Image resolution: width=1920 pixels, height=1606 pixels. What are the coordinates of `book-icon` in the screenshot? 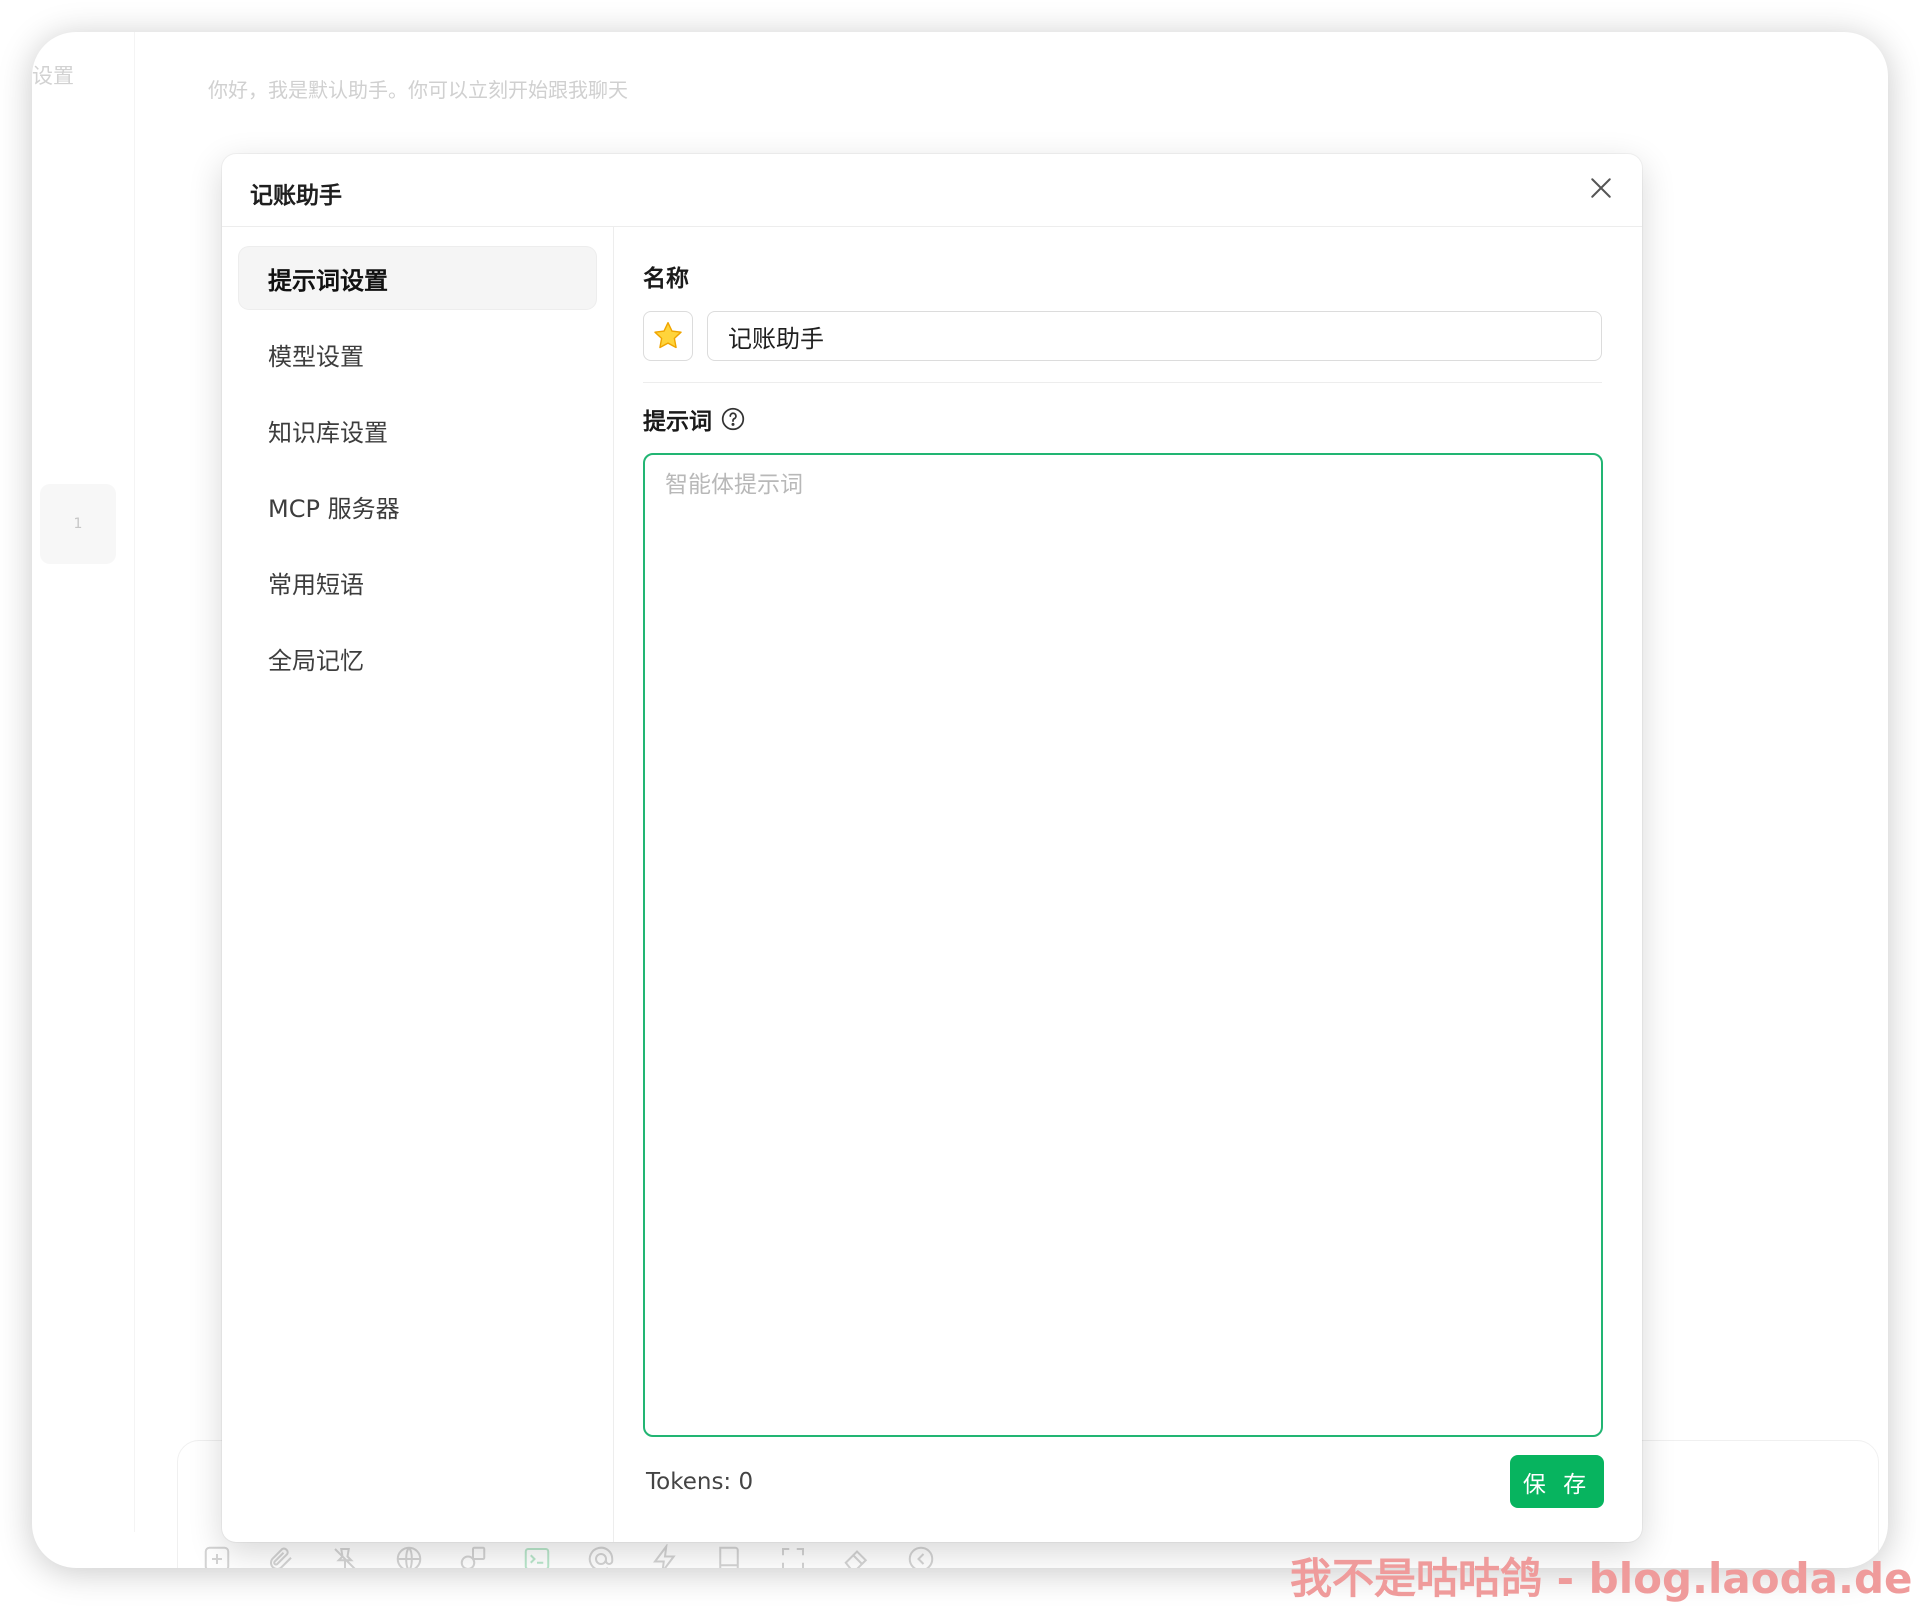 It's located at (729, 1556).